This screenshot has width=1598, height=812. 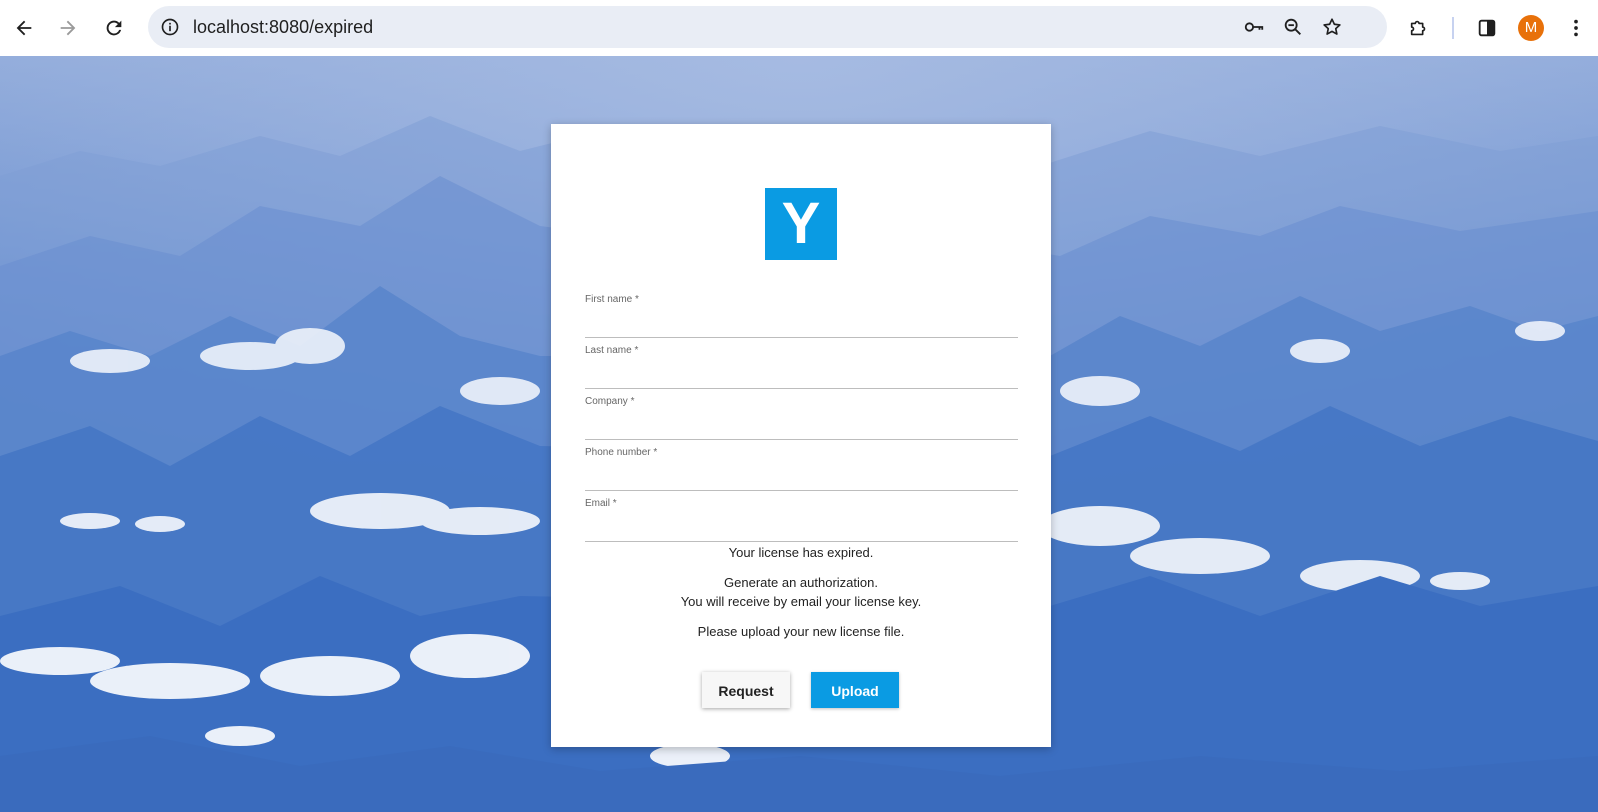 I want to click on reload-button, so click(x=114, y=28).